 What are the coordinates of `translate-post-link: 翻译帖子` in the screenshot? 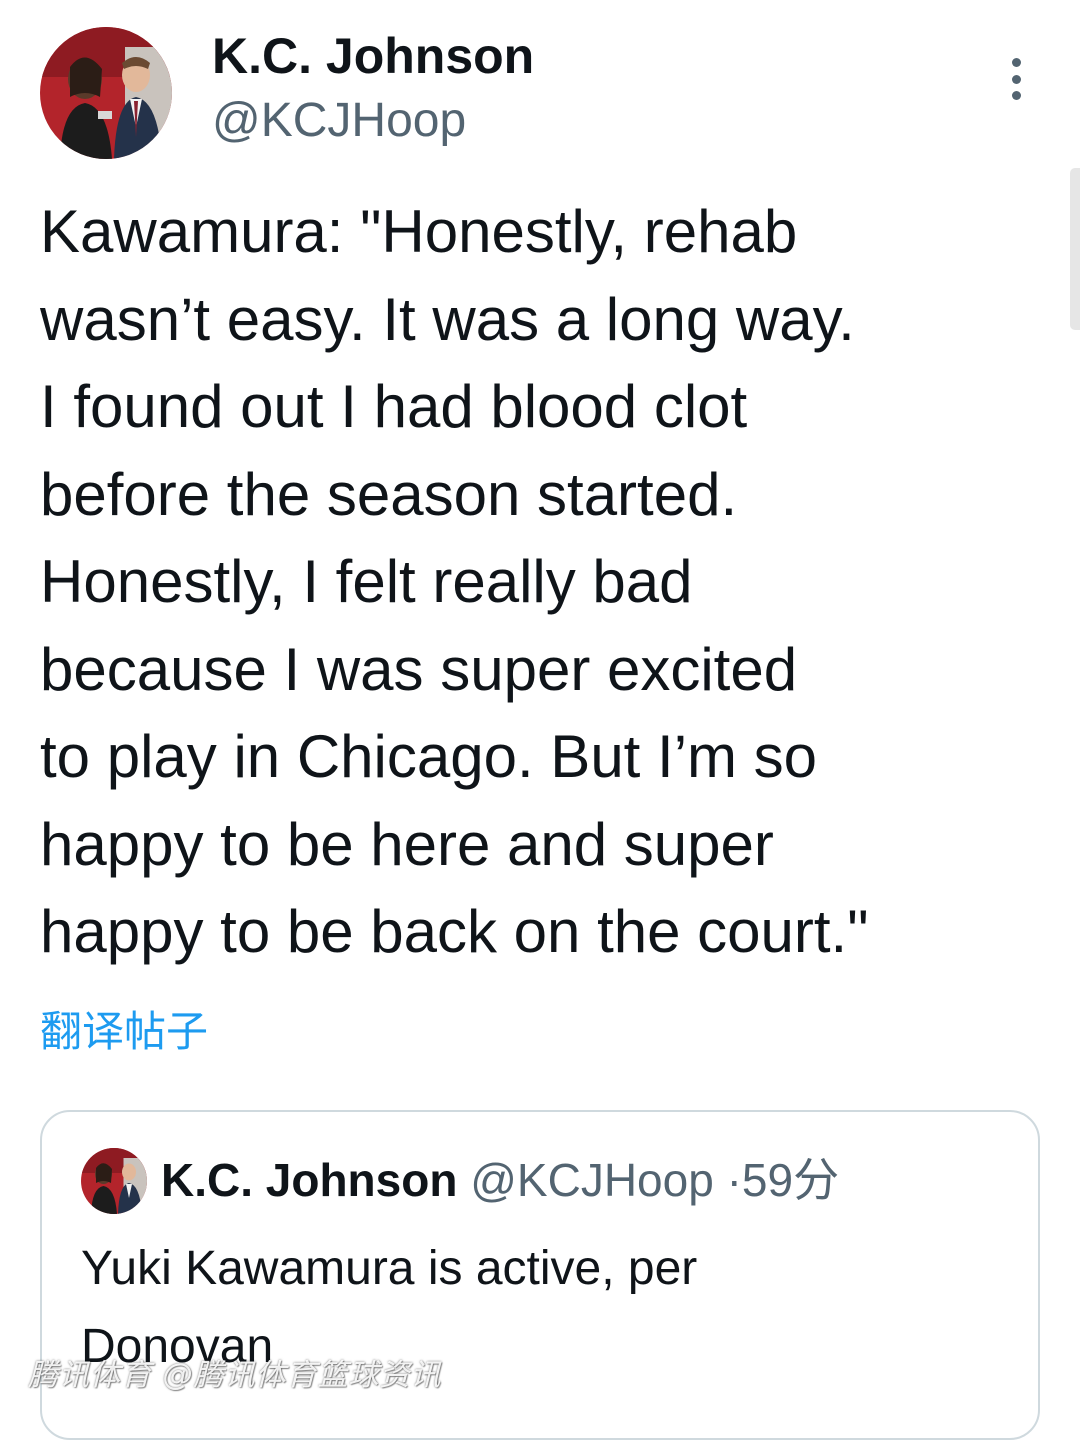 It's located at (124, 1032).